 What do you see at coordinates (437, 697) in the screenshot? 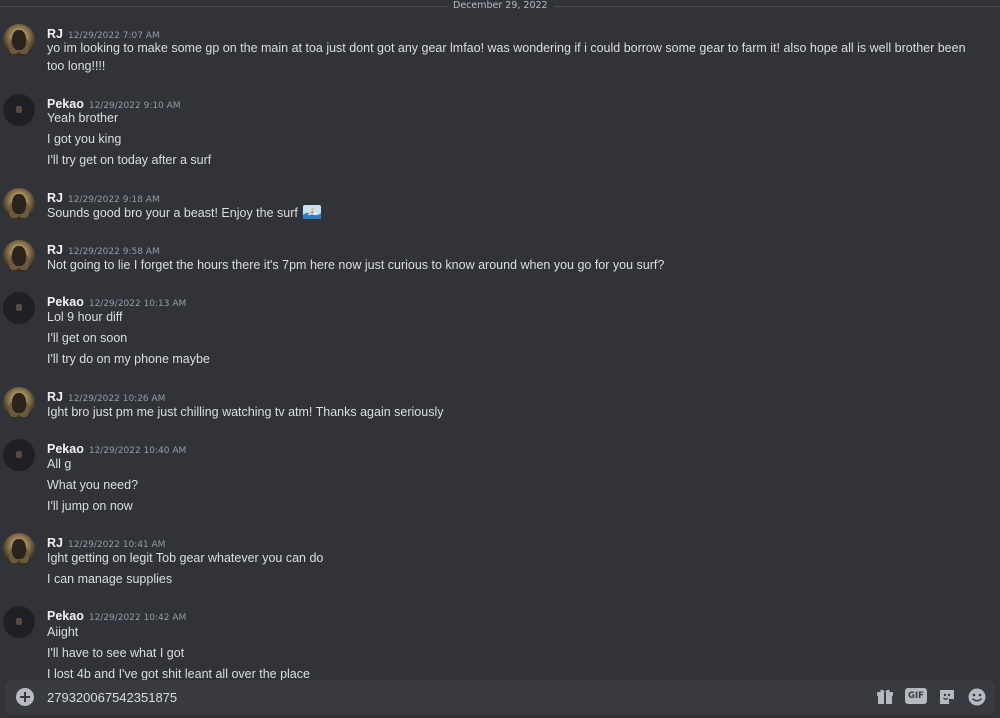
I see `message-input` at bounding box center [437, 697].